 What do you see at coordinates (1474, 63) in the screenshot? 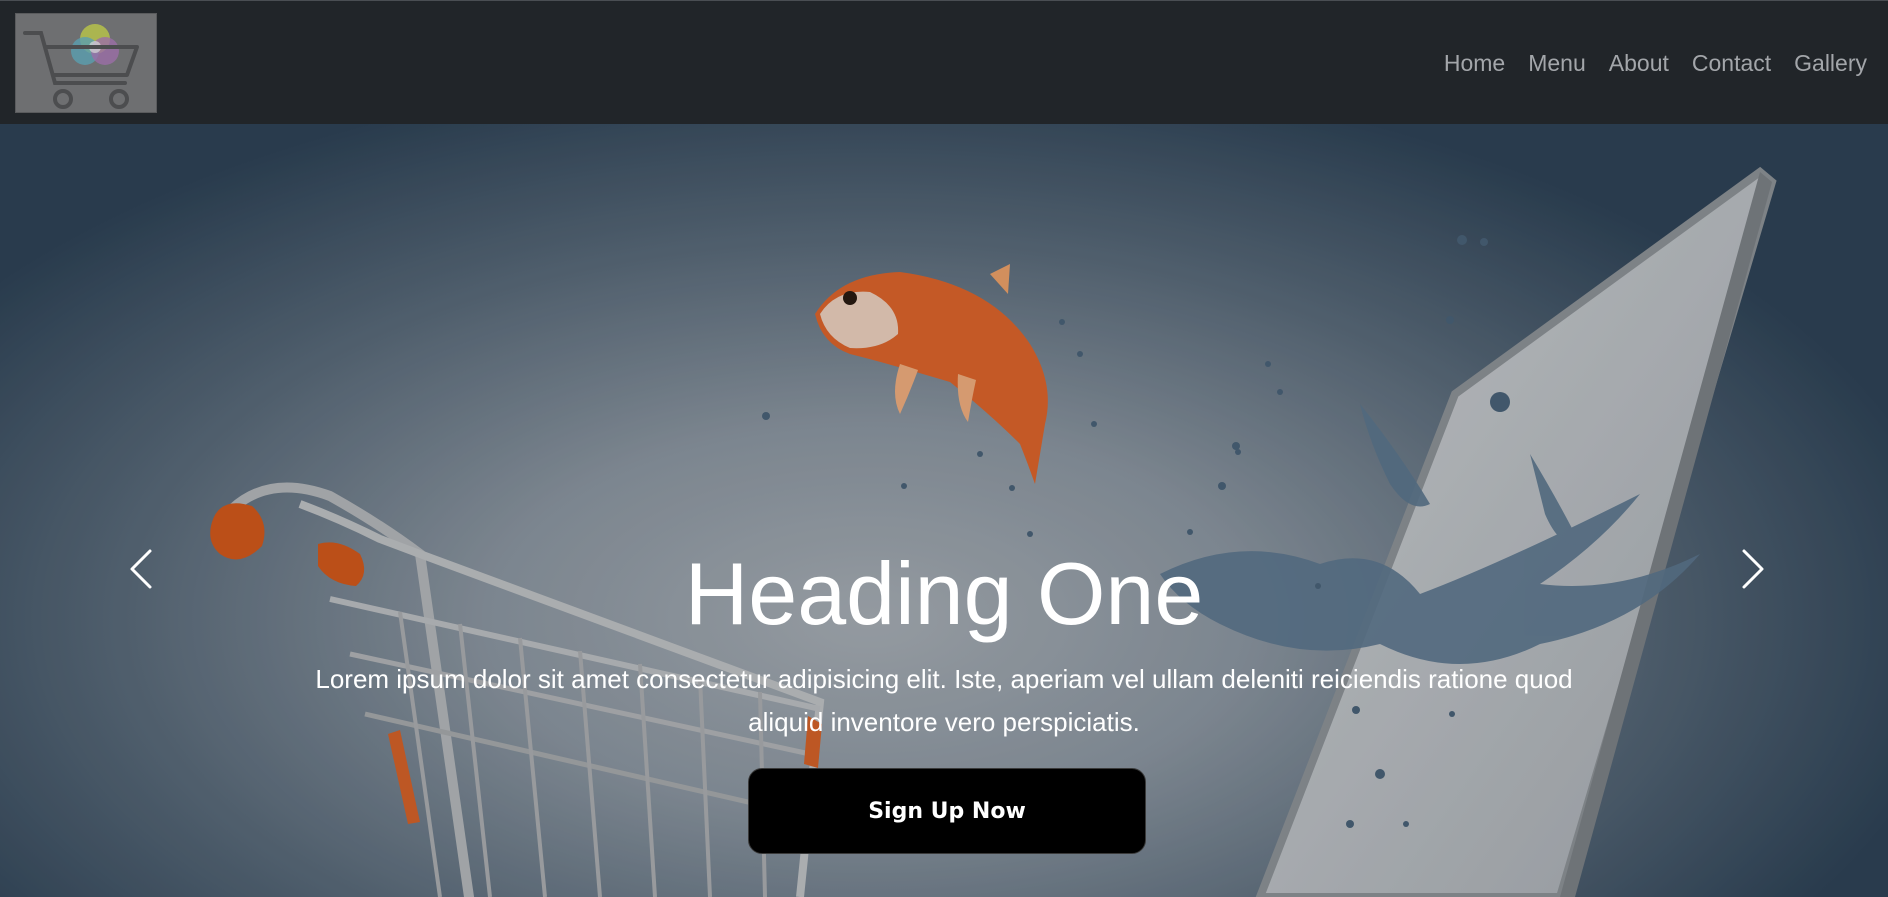
I see `nav-link-home: Home` at bounding box center [1474, 63].